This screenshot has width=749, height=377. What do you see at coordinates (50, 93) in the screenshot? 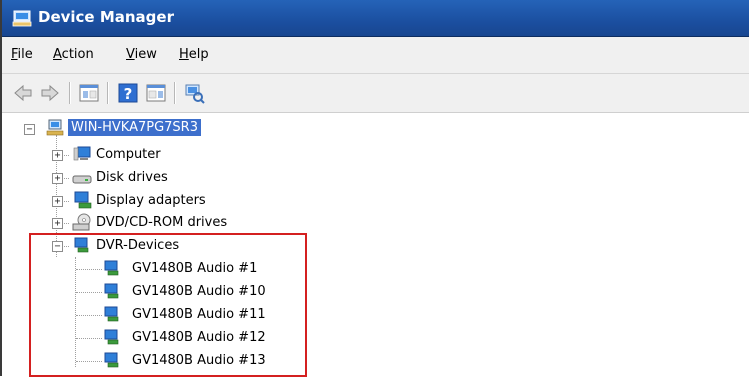
I see `forward-icon` at bounding box center [50, 93].